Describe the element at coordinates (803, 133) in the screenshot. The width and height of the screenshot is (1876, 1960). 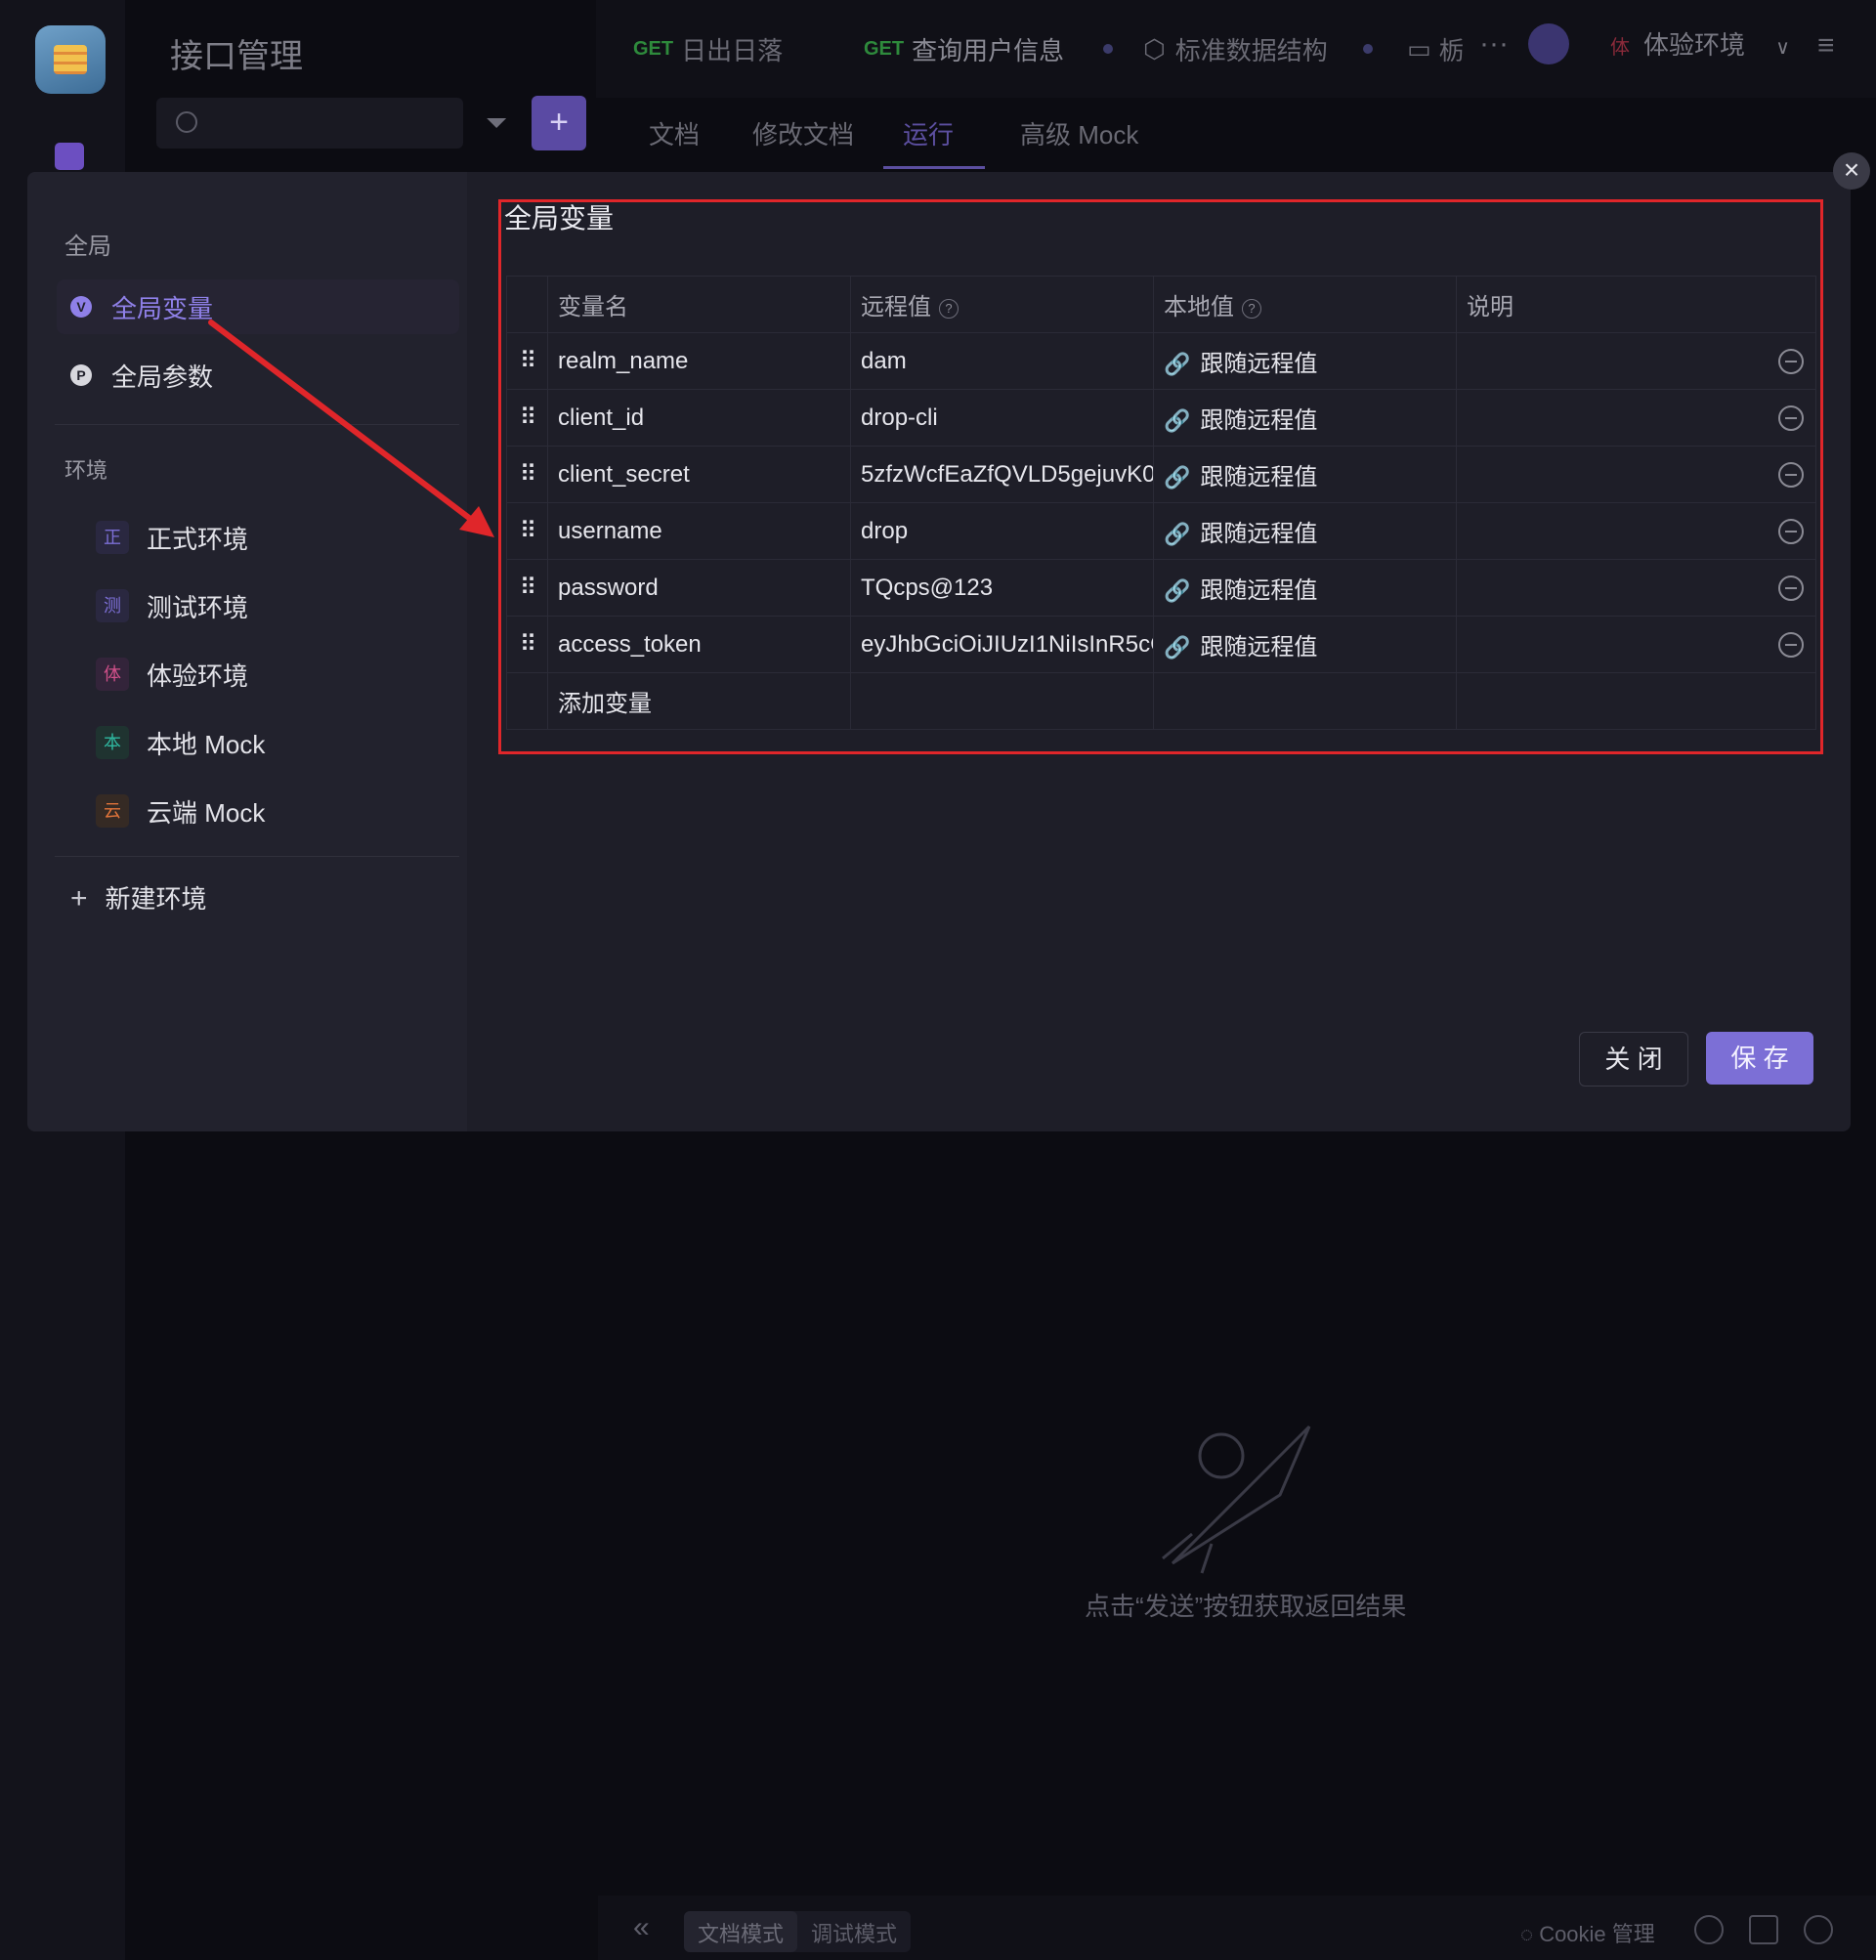
I see `subtab-edit-doc: 修改文档` at that location.